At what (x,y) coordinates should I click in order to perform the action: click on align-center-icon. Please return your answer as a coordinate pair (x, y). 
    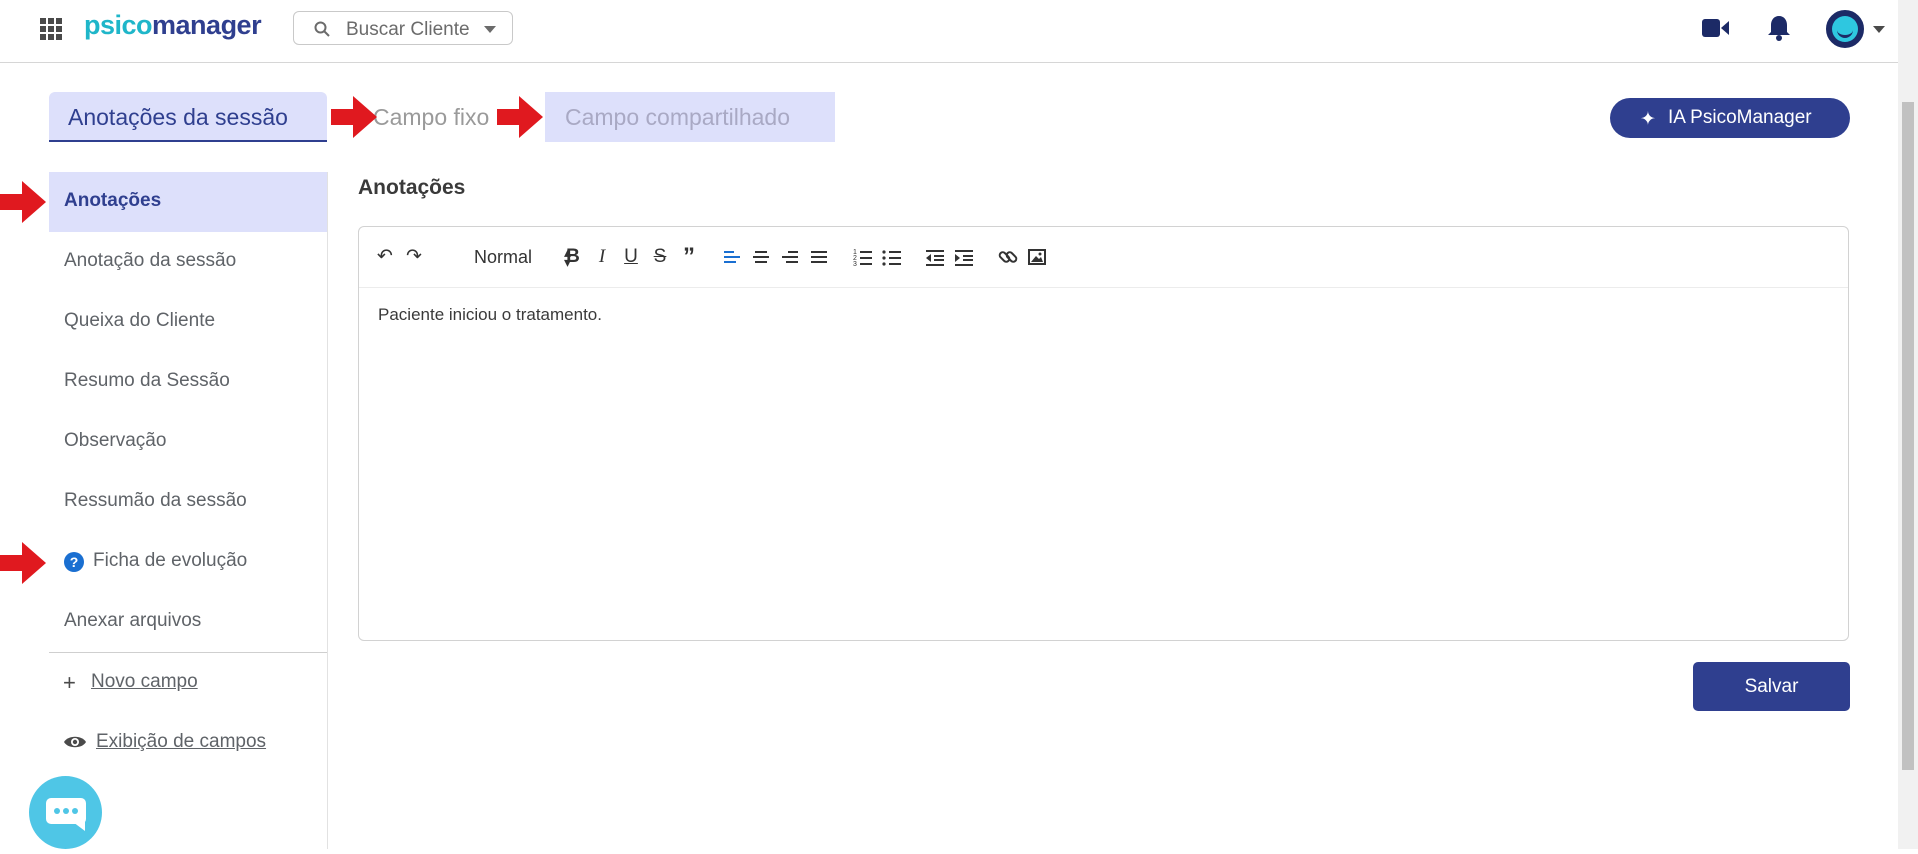
    Looking at the image, I should click on (761, 257).